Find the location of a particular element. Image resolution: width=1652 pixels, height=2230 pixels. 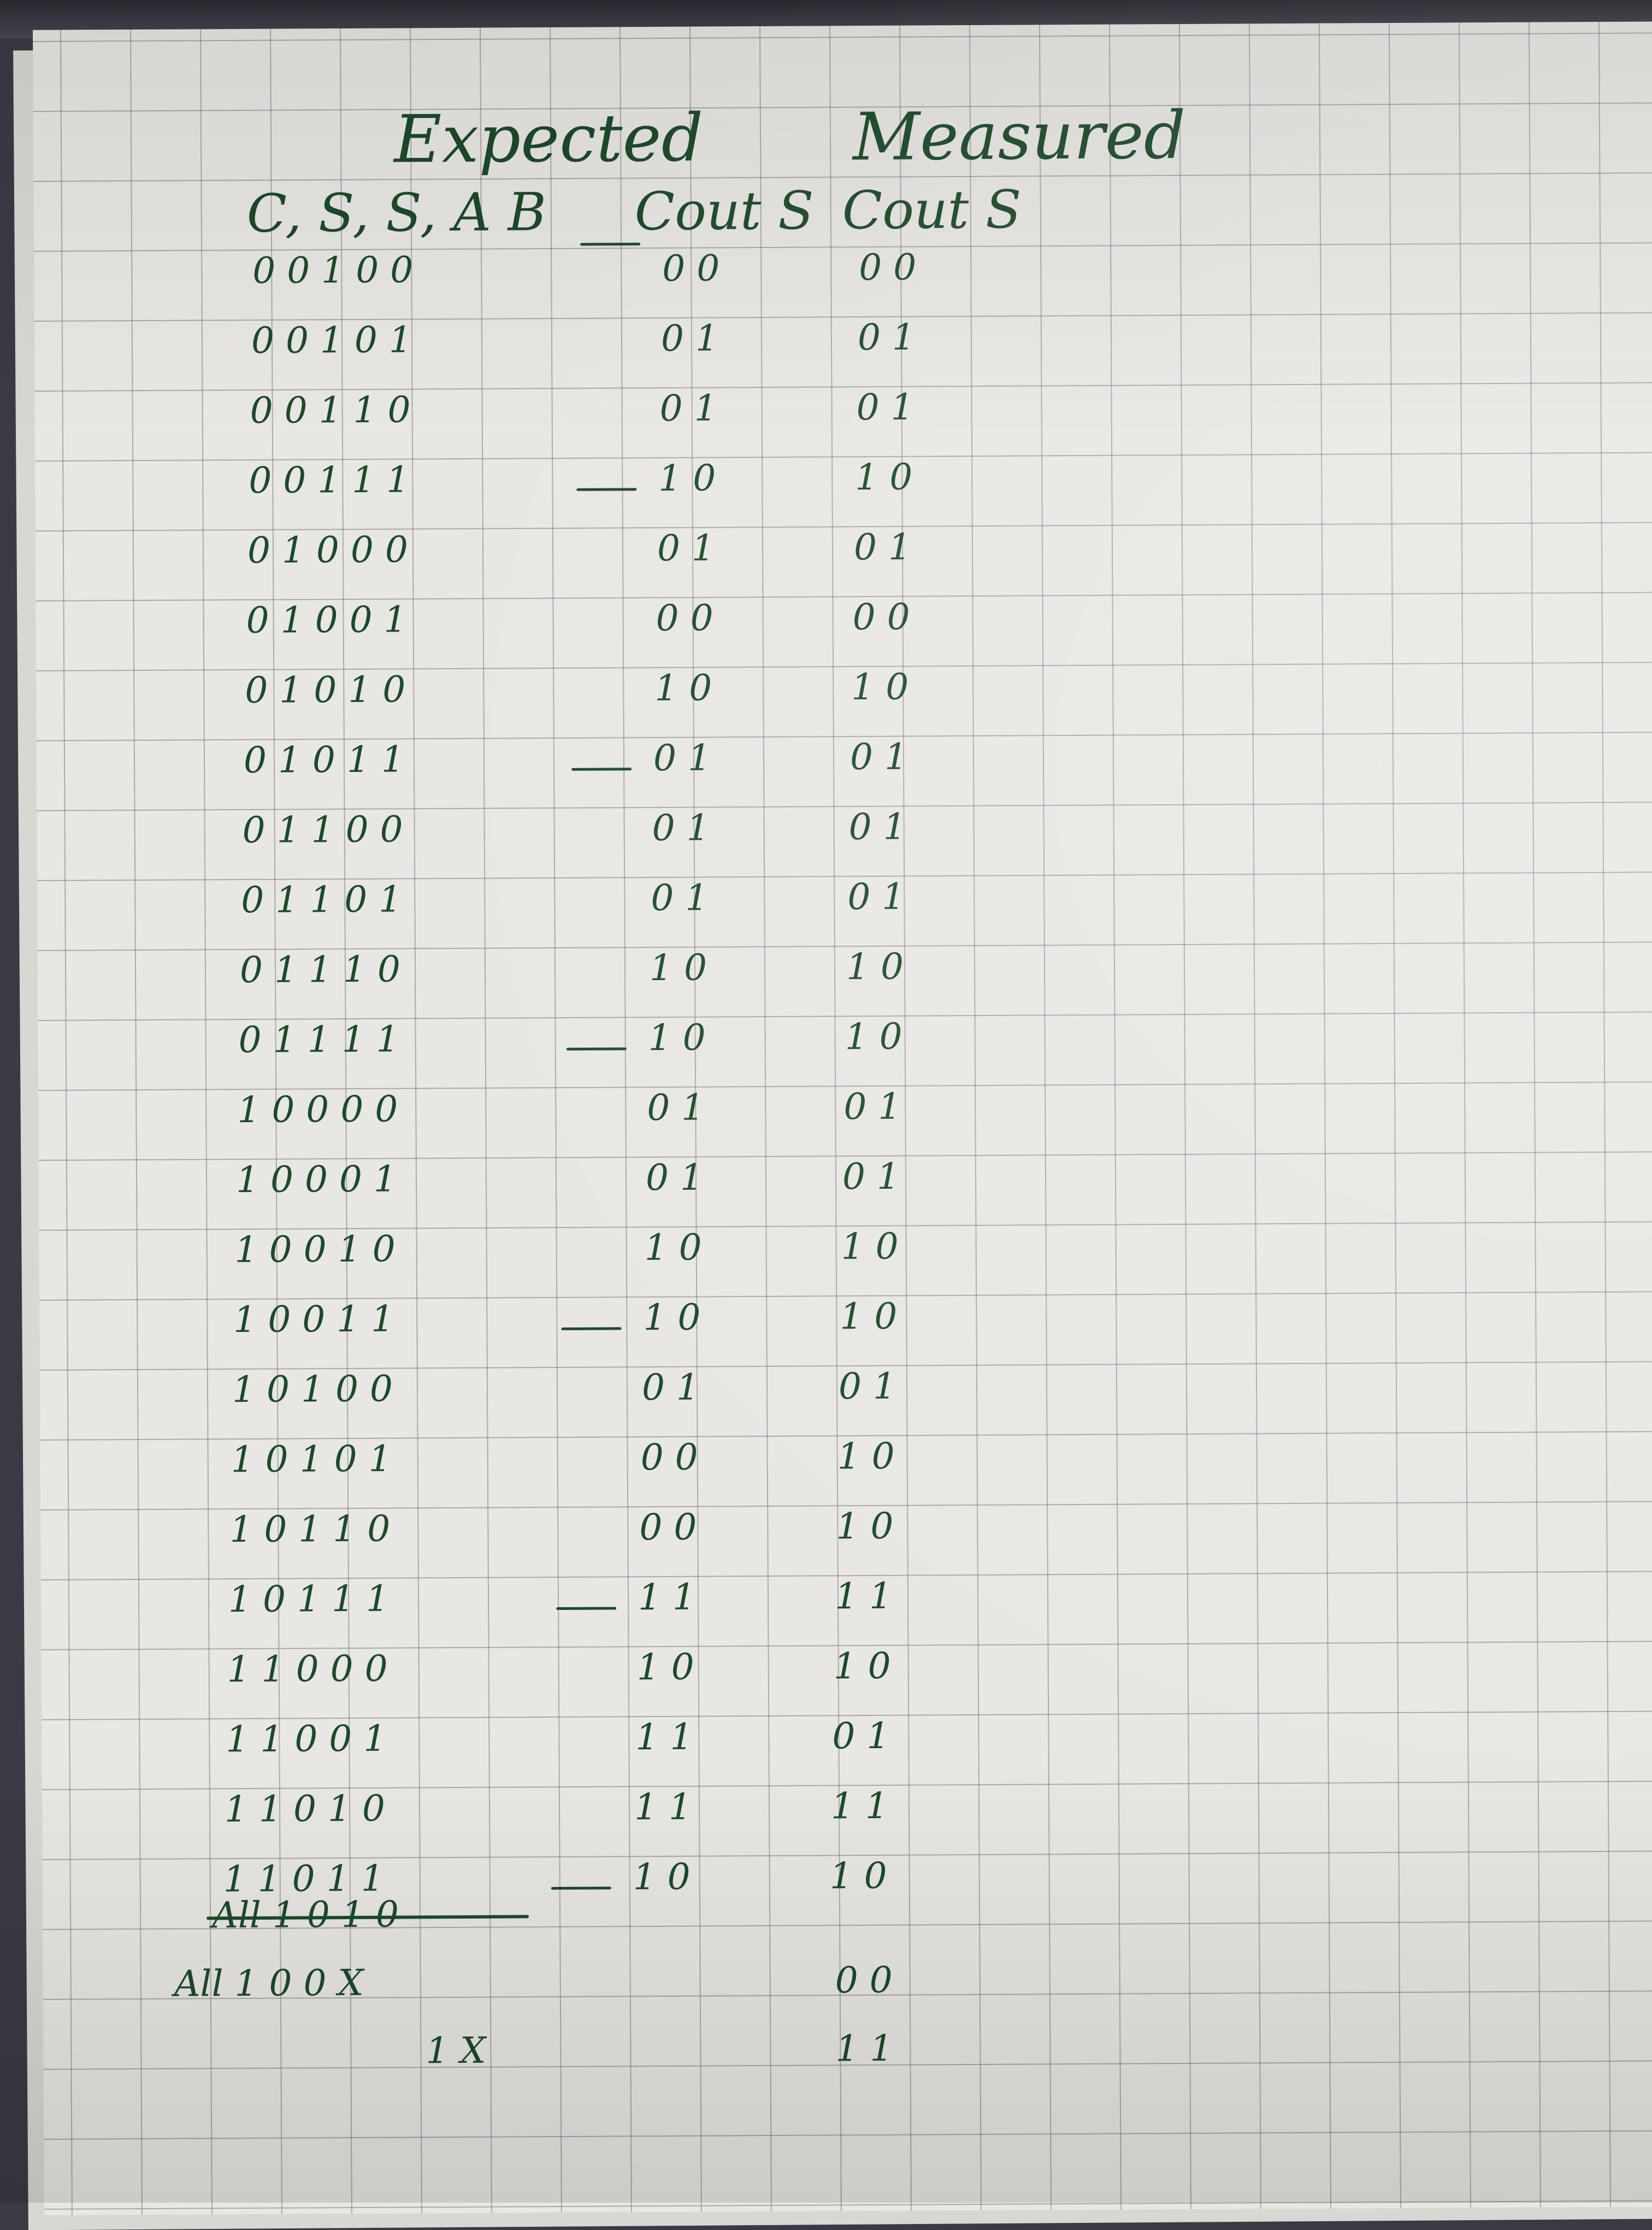

column-label-expected: Cout S is located at coordinates (724, 211).